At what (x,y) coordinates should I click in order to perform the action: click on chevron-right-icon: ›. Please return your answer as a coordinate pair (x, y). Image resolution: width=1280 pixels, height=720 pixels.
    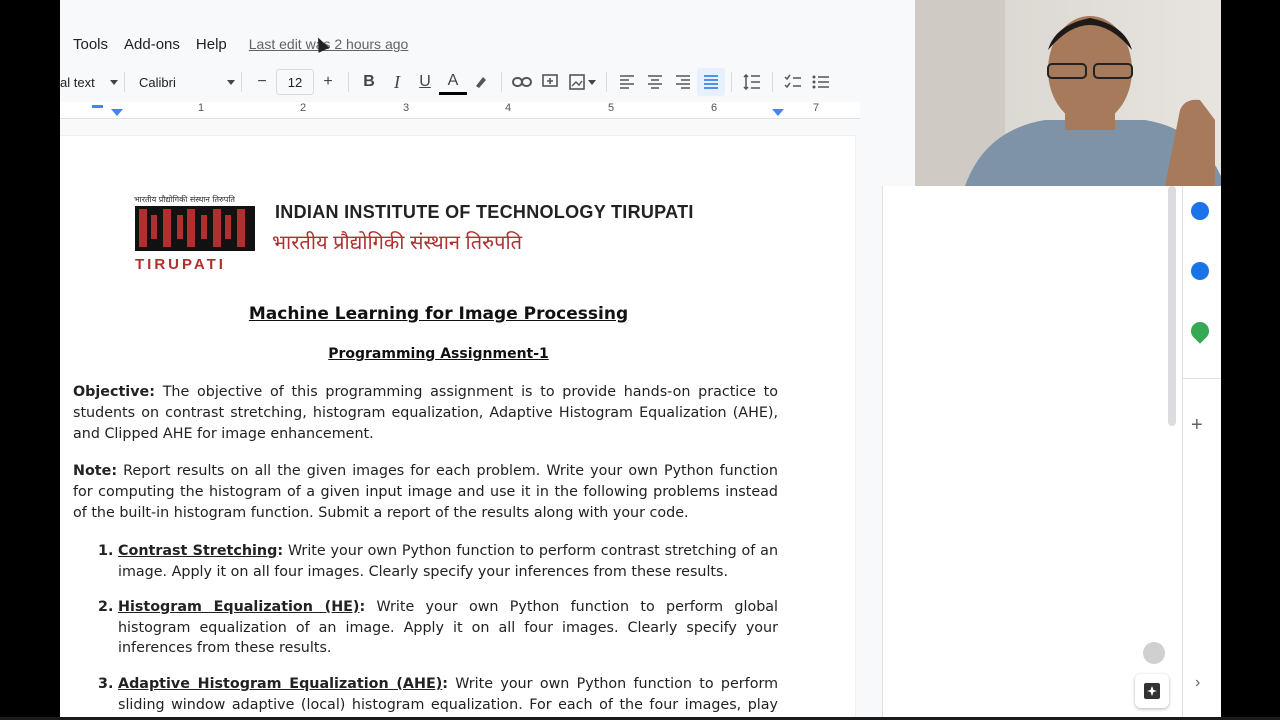
    Looking at the image, I should click on (1197, 683).